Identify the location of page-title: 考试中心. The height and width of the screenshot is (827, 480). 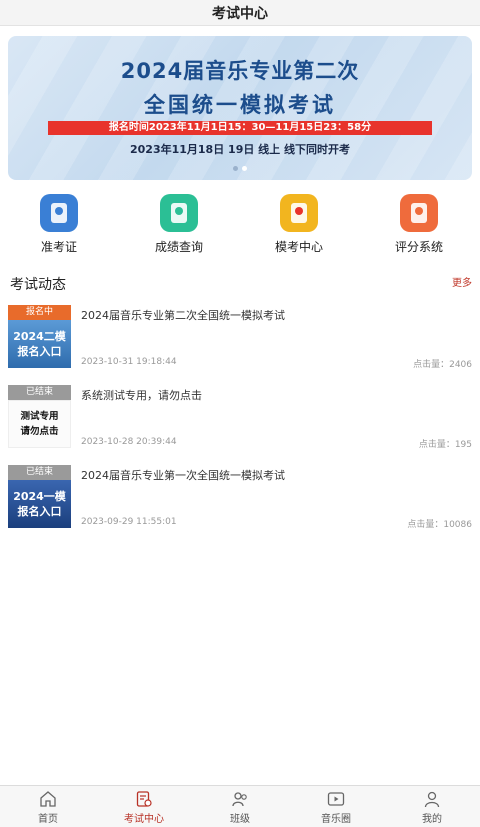
(240, 13).